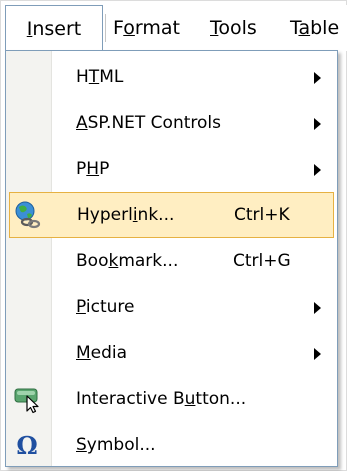 The width and height of the screenshot is (347, 471). I want to click on menubar-tools: Tools, so click(233, 28).